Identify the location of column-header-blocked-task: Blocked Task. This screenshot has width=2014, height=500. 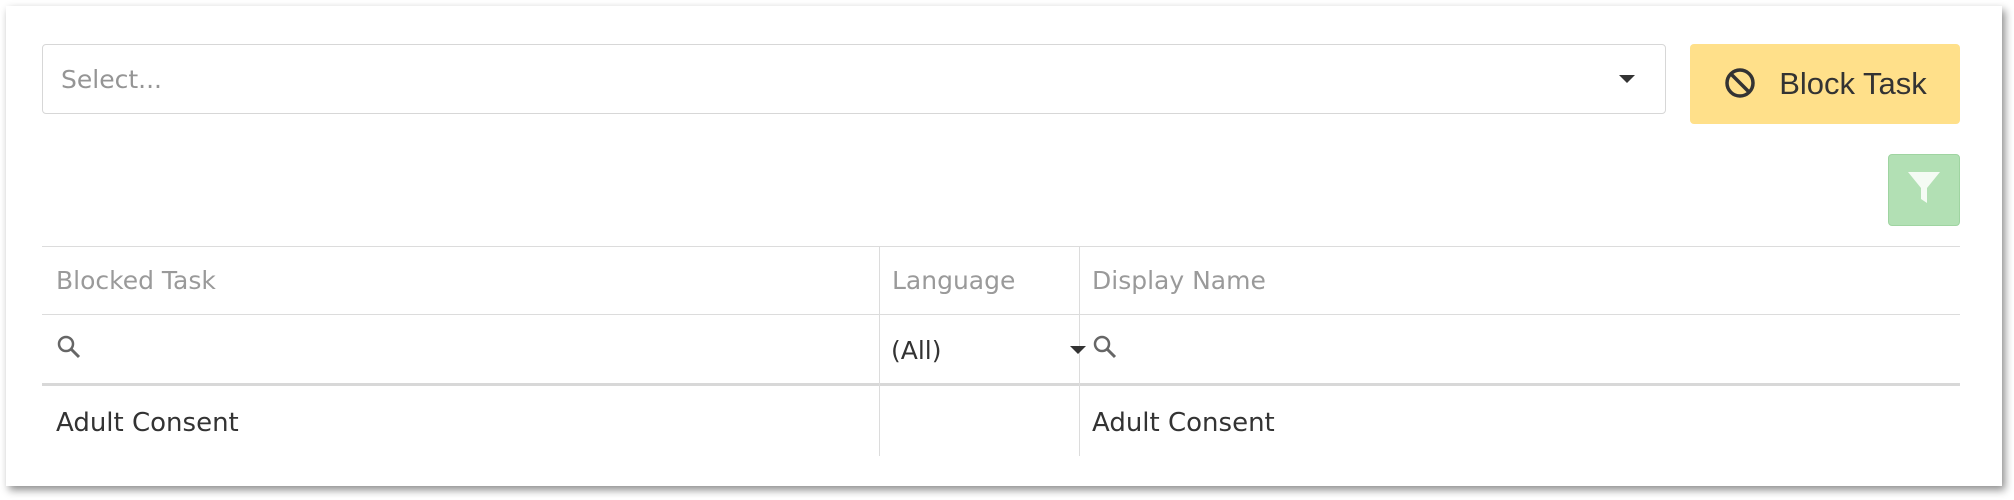
(136, 280).